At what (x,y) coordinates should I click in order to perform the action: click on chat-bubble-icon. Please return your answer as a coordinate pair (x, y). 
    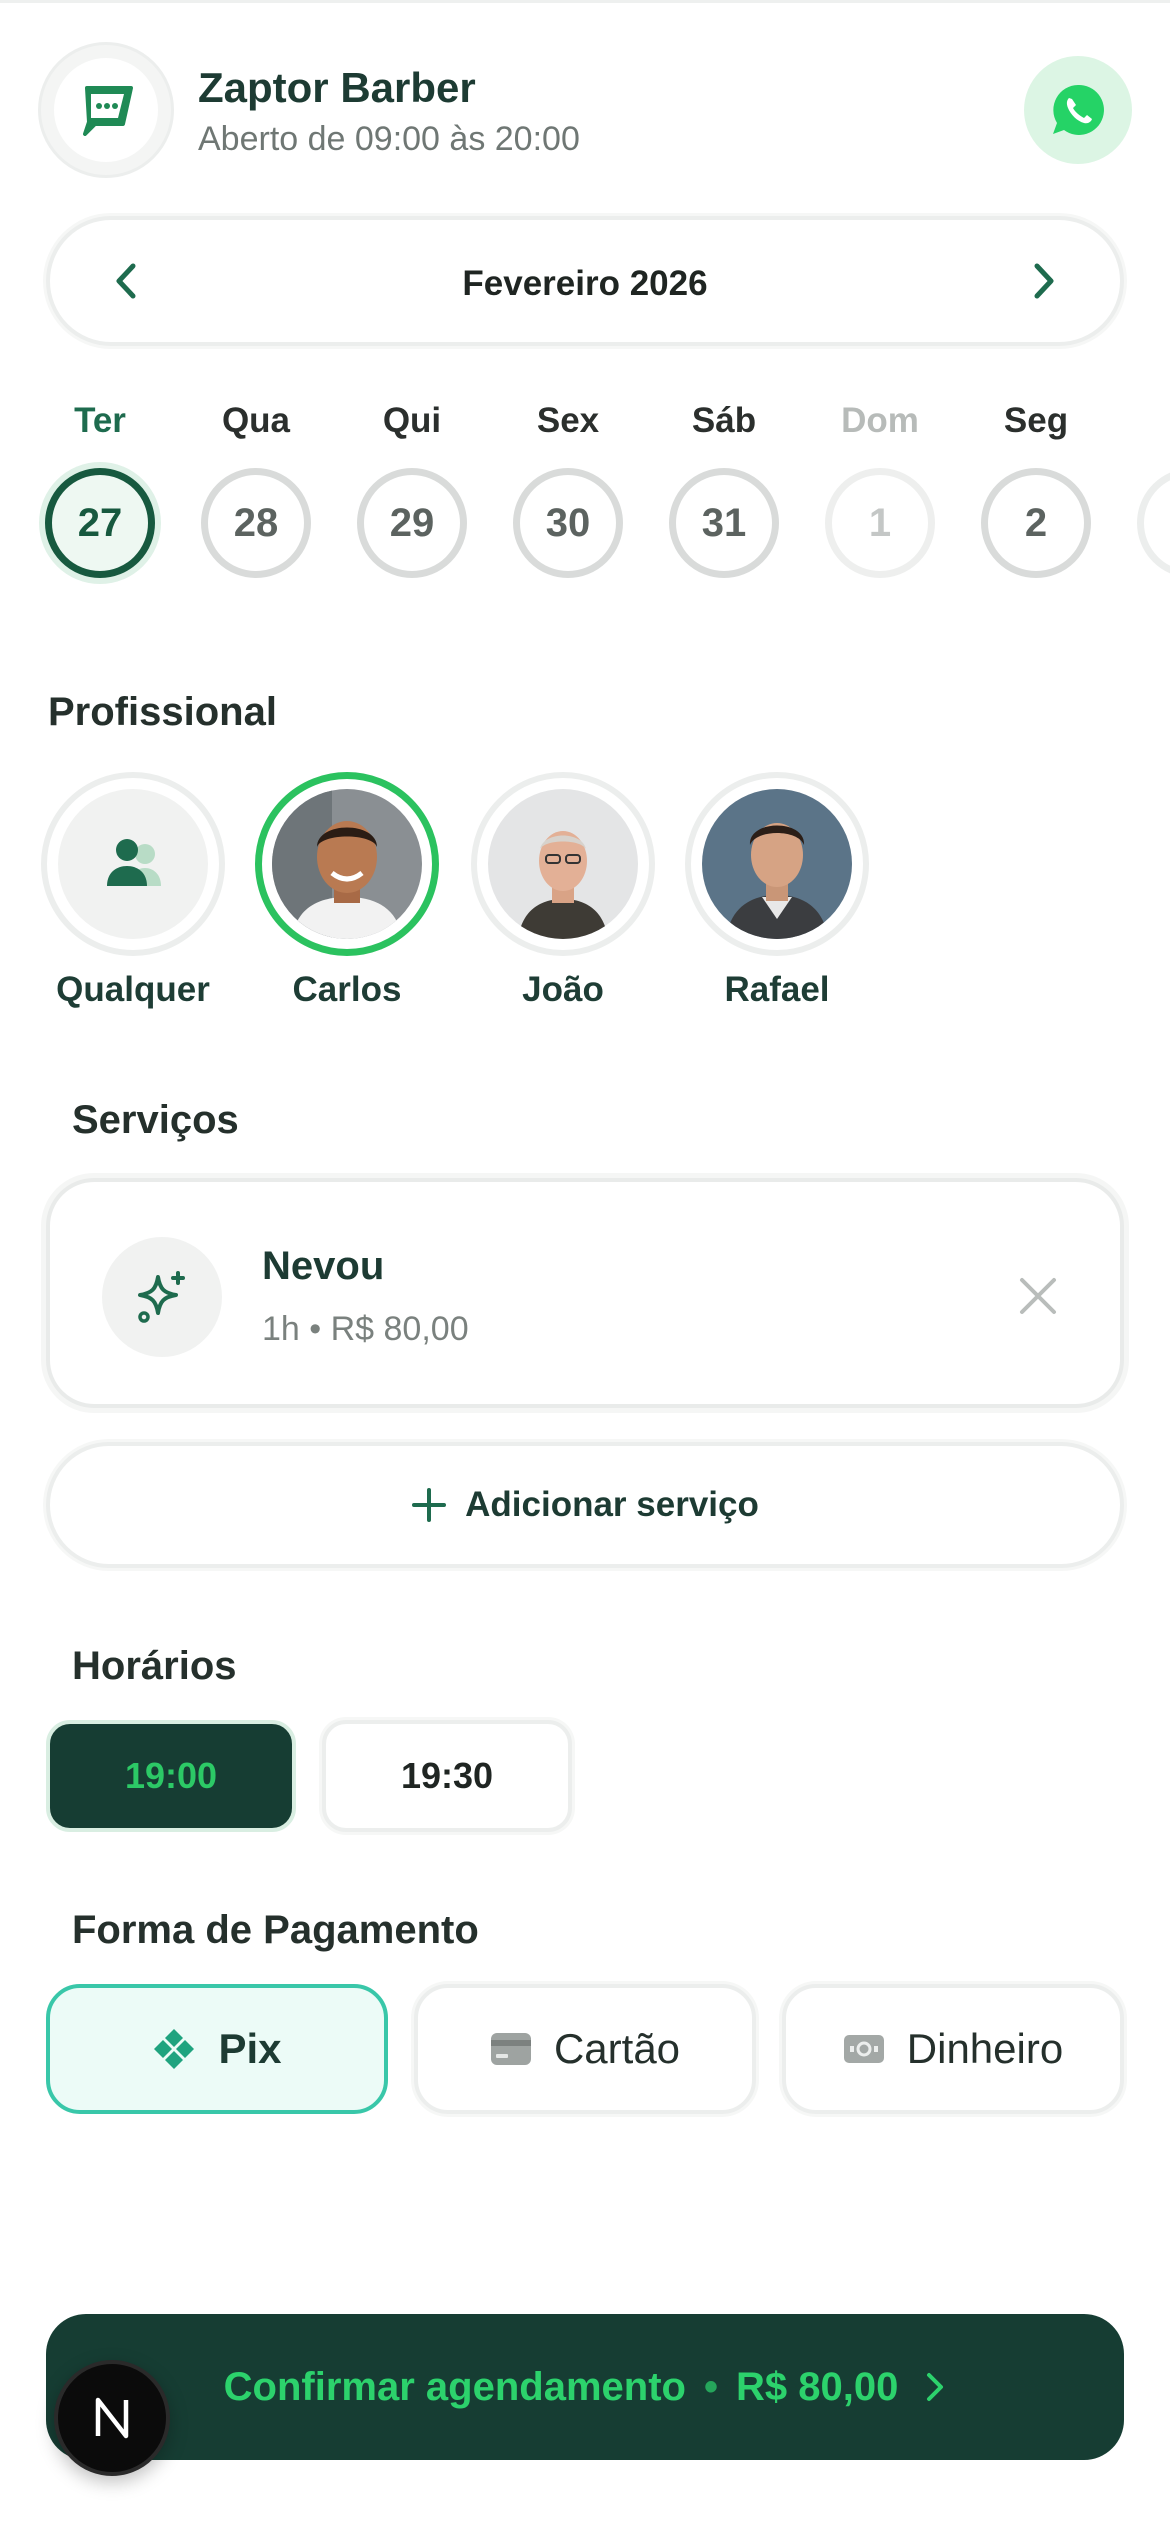
    Looking at the image, I should click on (108, 111).